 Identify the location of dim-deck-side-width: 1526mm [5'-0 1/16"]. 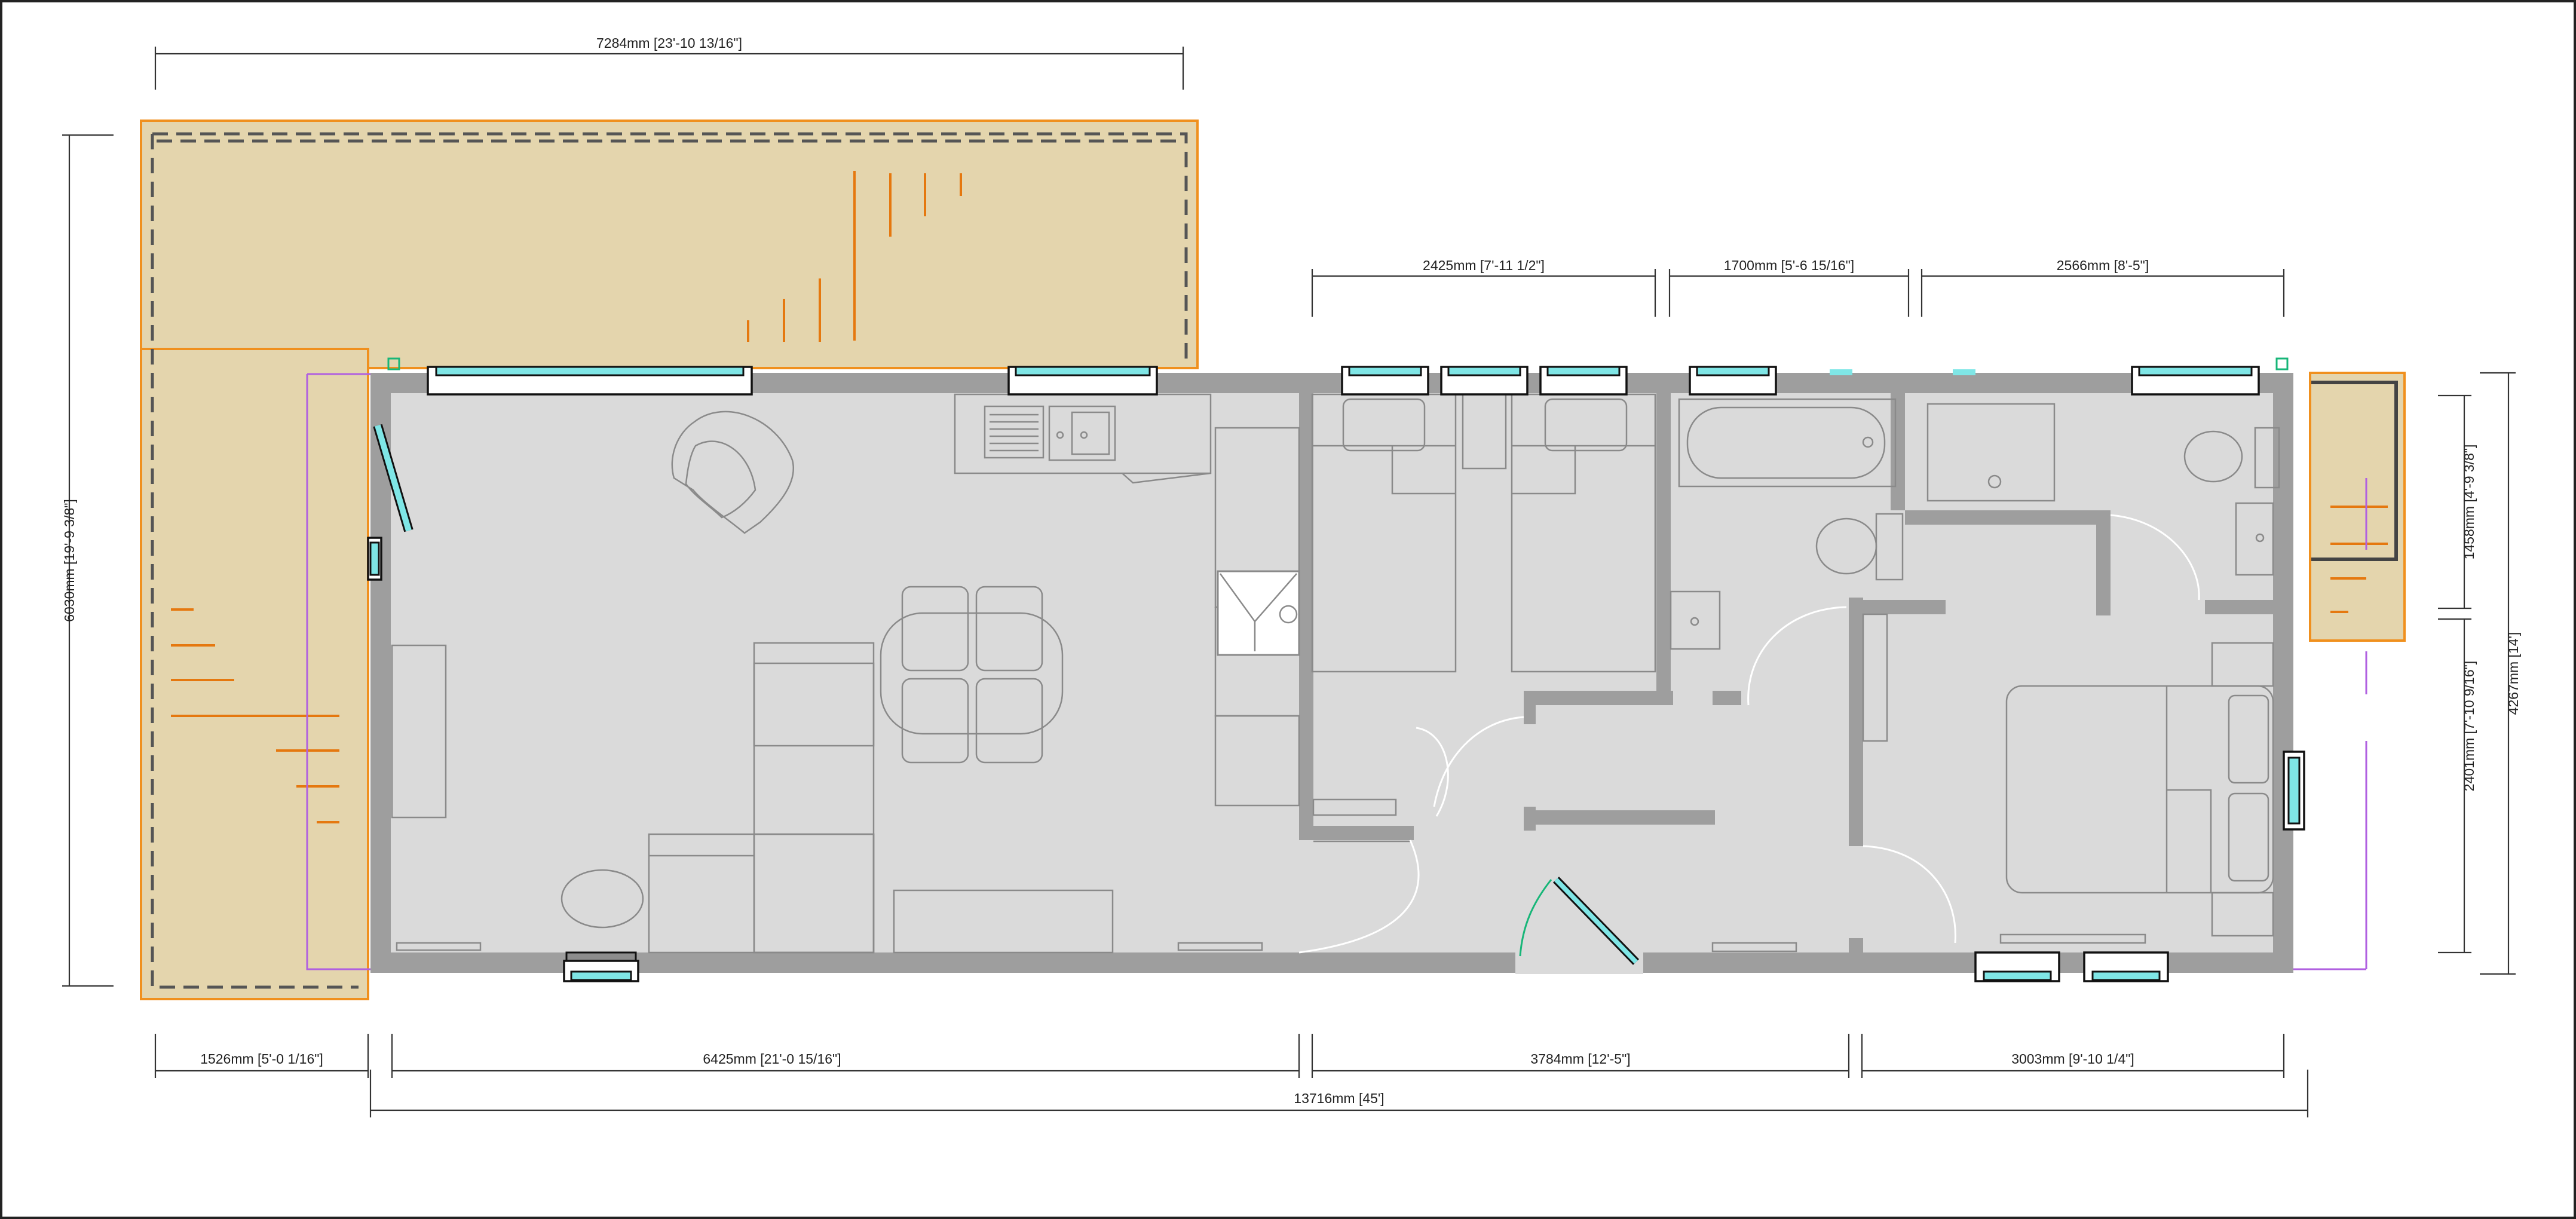
(262, 1059).